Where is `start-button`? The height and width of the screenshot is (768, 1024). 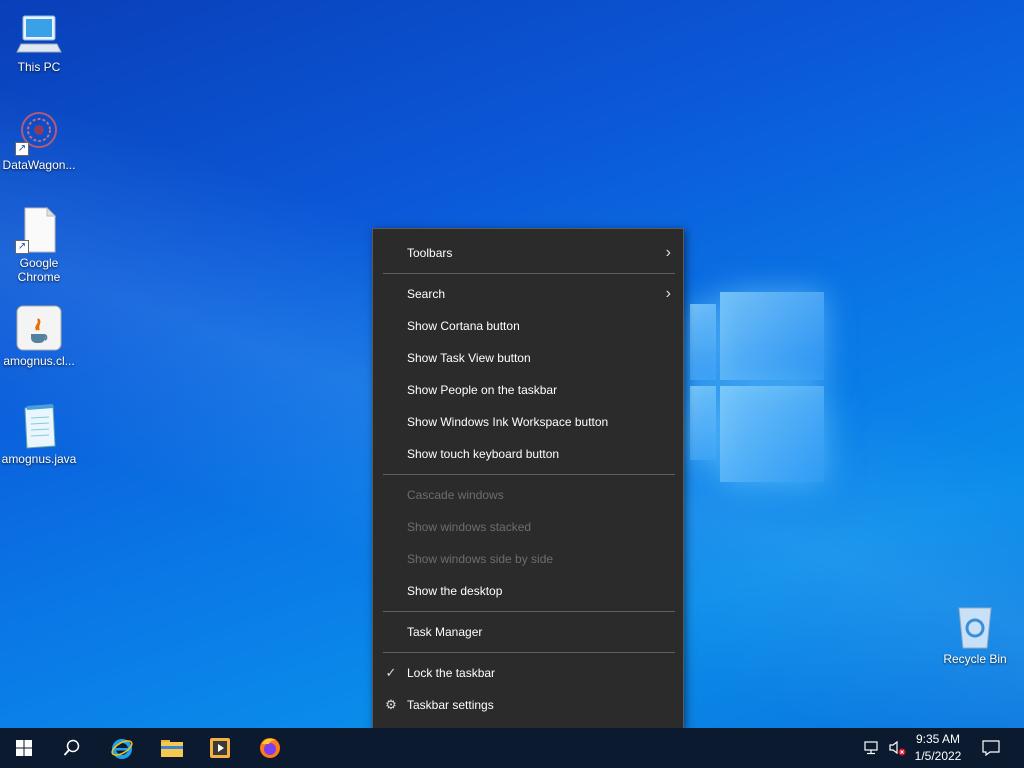 start-button is located at coordinates (24, 748).